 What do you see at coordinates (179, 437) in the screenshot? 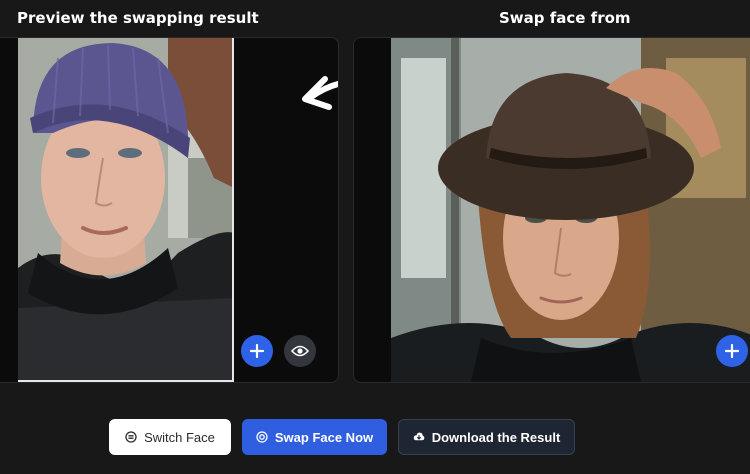
I see `switch-face-label: Switch Face` at bounding box center [179, 437].